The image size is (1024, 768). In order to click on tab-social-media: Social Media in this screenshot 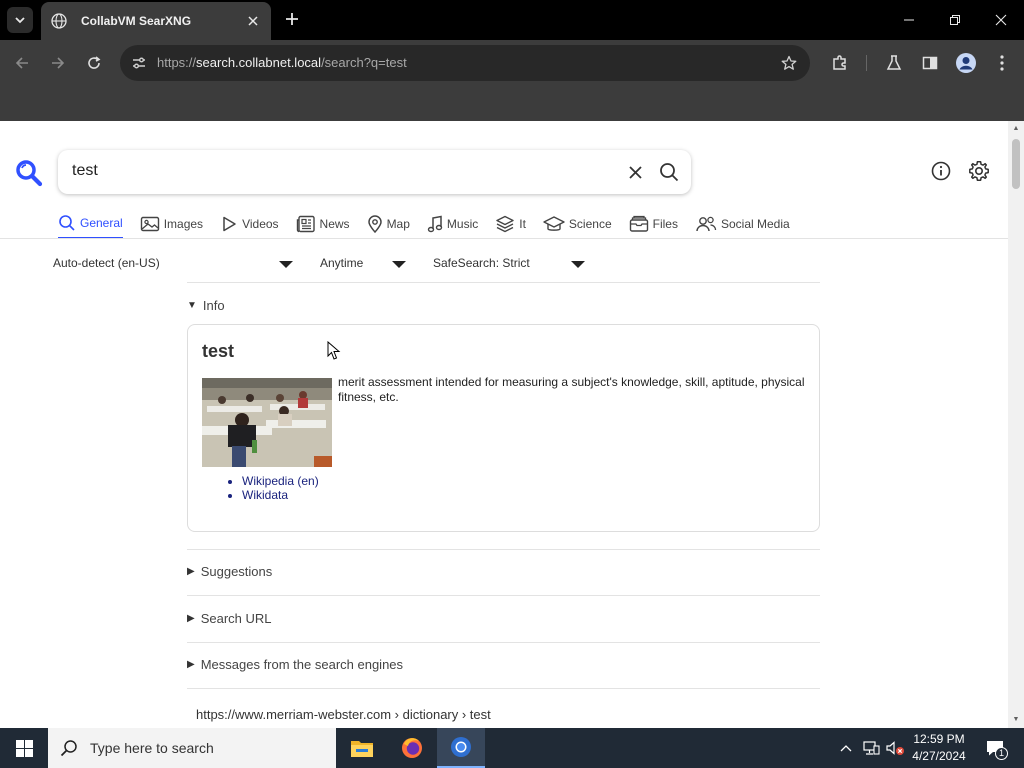, I will do `click(742, 224)`.